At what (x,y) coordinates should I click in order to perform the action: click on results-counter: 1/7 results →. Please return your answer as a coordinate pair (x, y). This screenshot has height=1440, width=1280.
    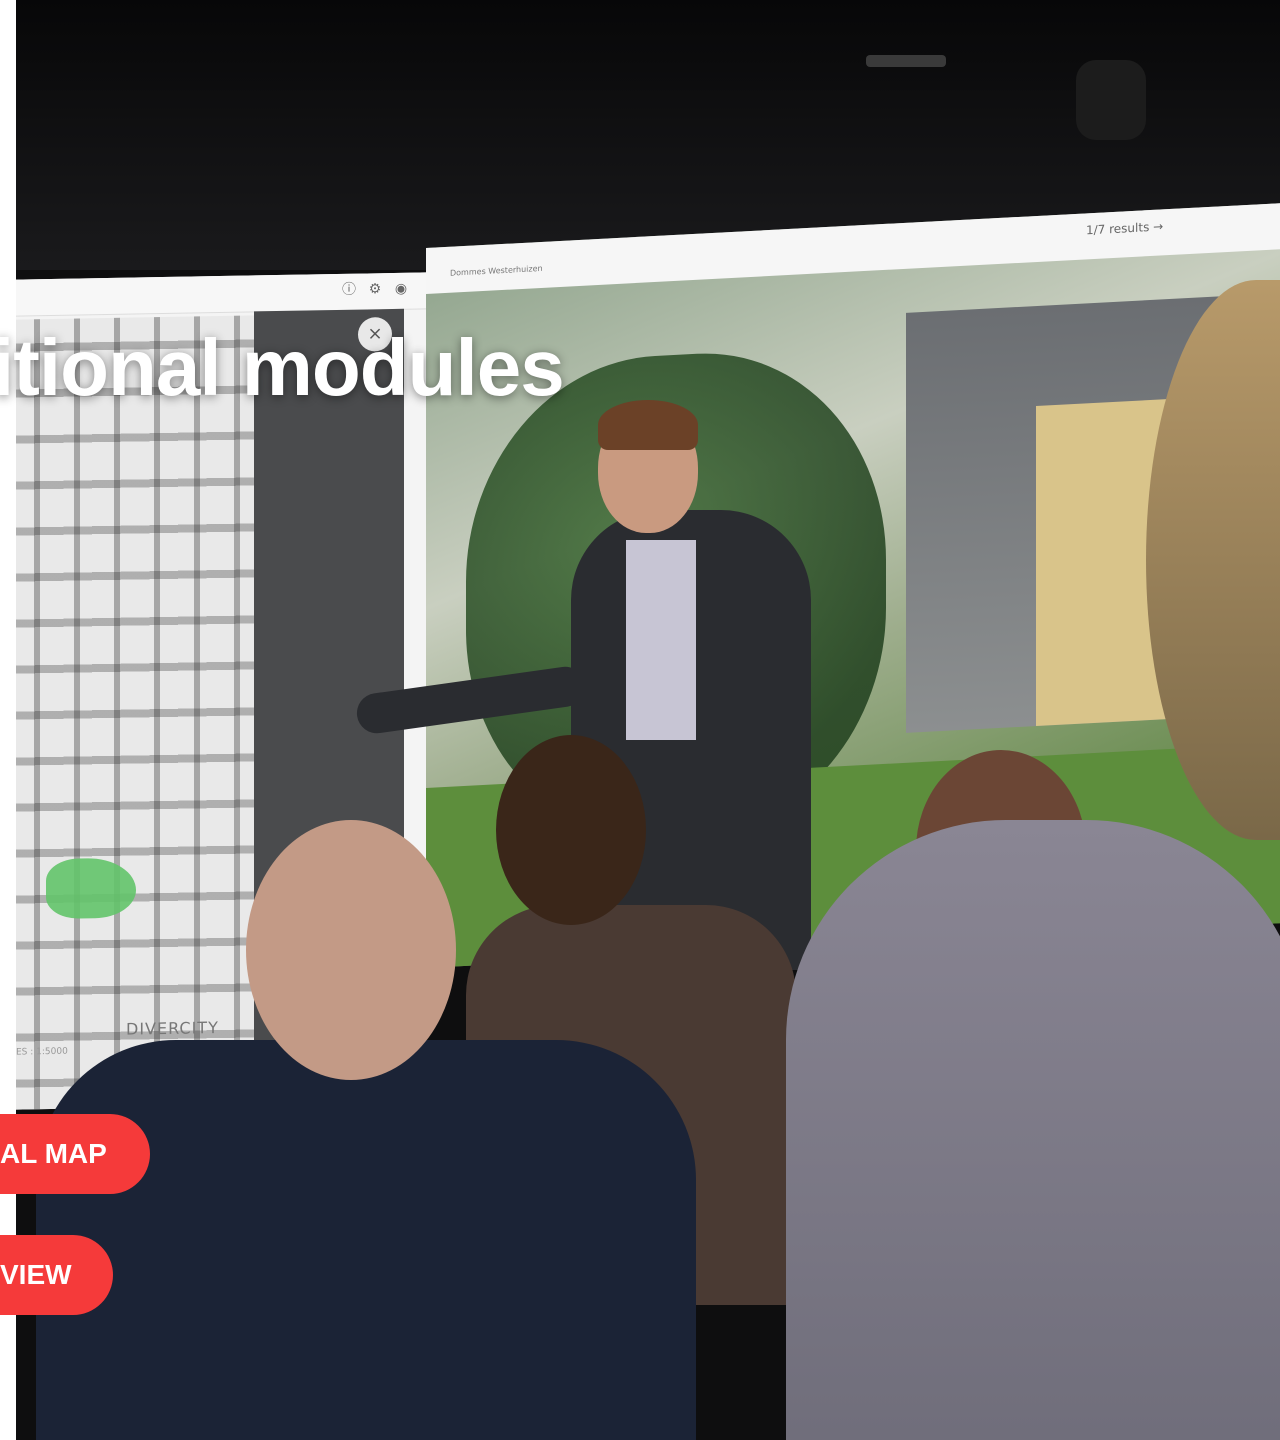
    Looking at the image, I should click on (1125, 228).